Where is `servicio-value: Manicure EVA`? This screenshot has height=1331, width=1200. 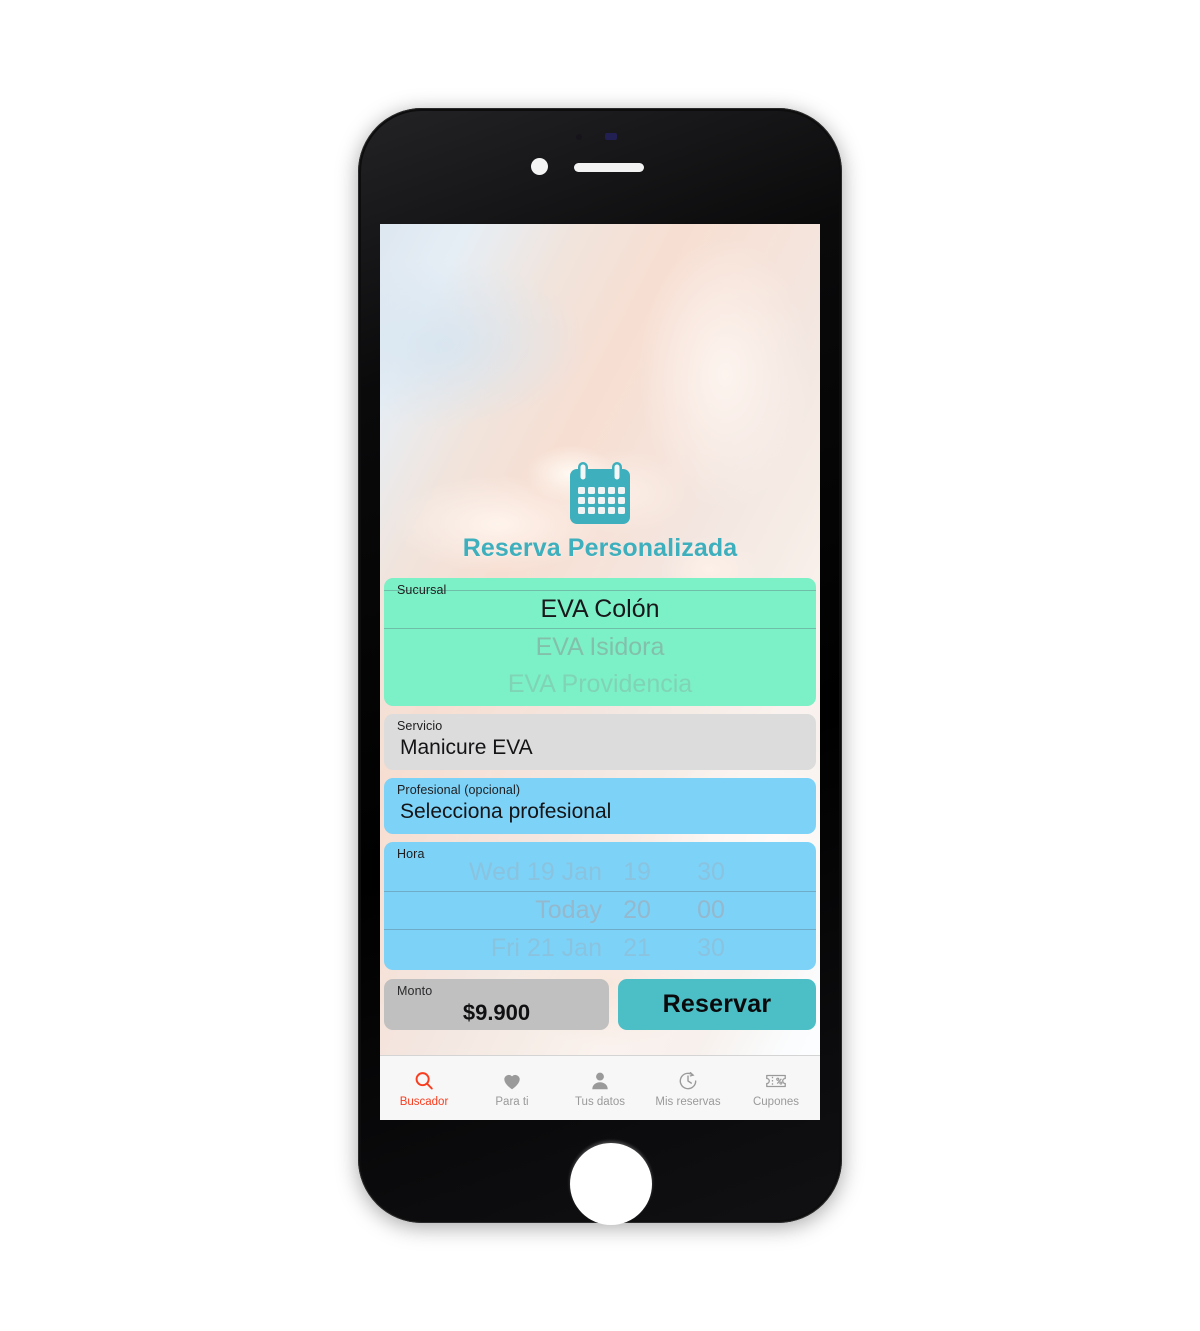
servicio-value: Manicure EVA is located at coordinates (466, 747).